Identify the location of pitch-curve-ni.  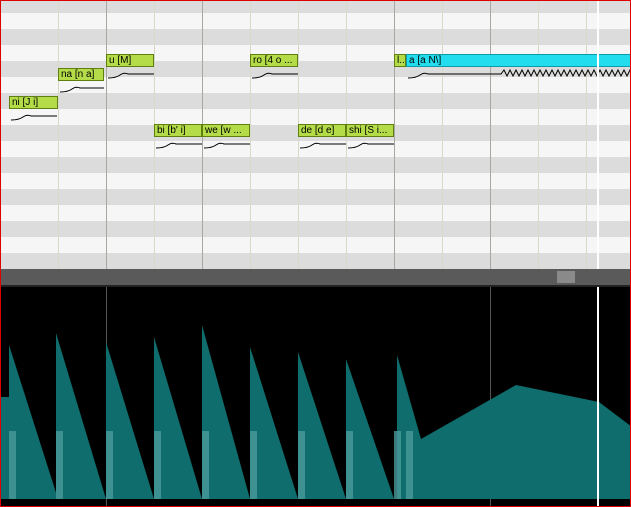
(33, 117).